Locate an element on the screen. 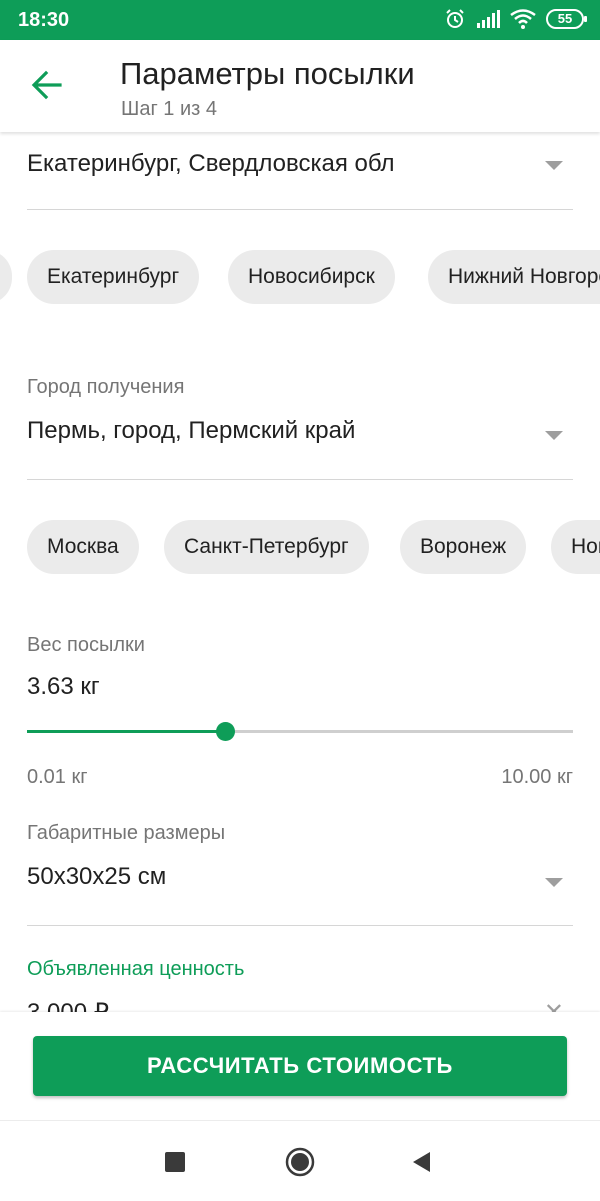 The image size is (600, 1201). status-icons: 55 is located at coordinates (515, 19).